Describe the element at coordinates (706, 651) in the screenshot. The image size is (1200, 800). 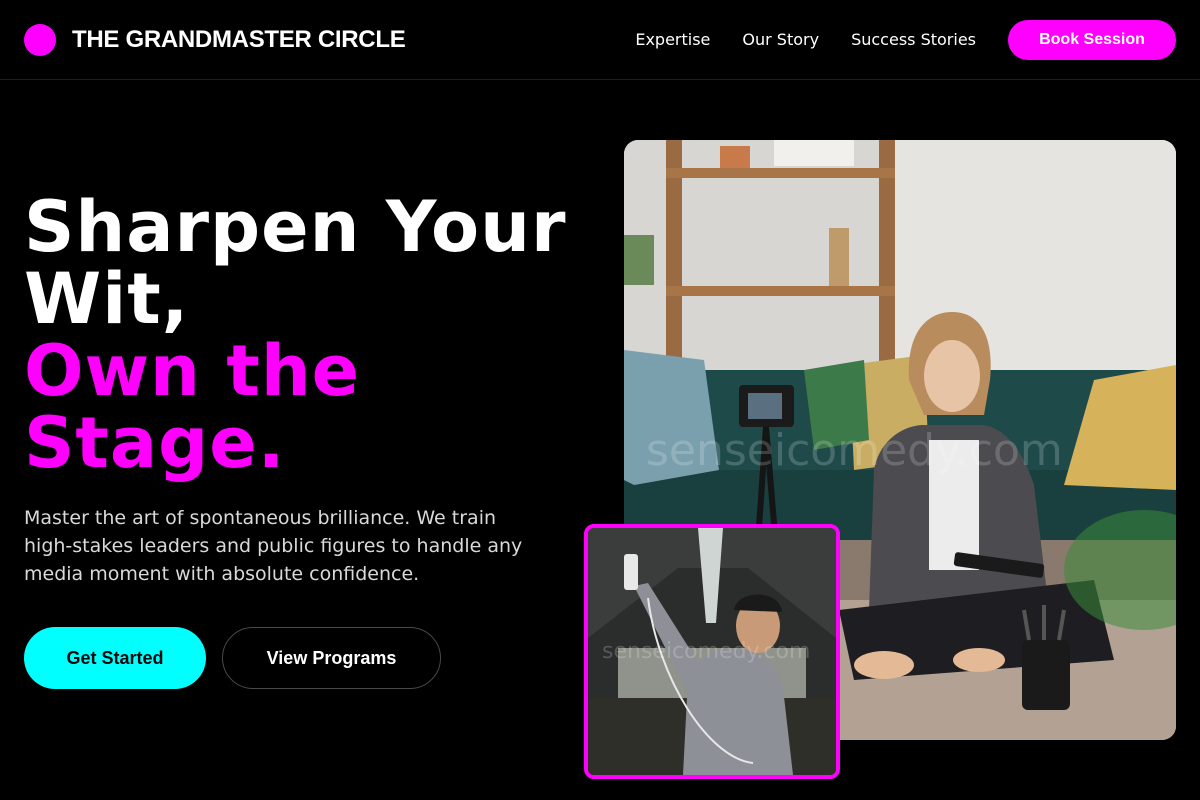
I see `inset-photo-watermark: senseicomedy.com` at that location.